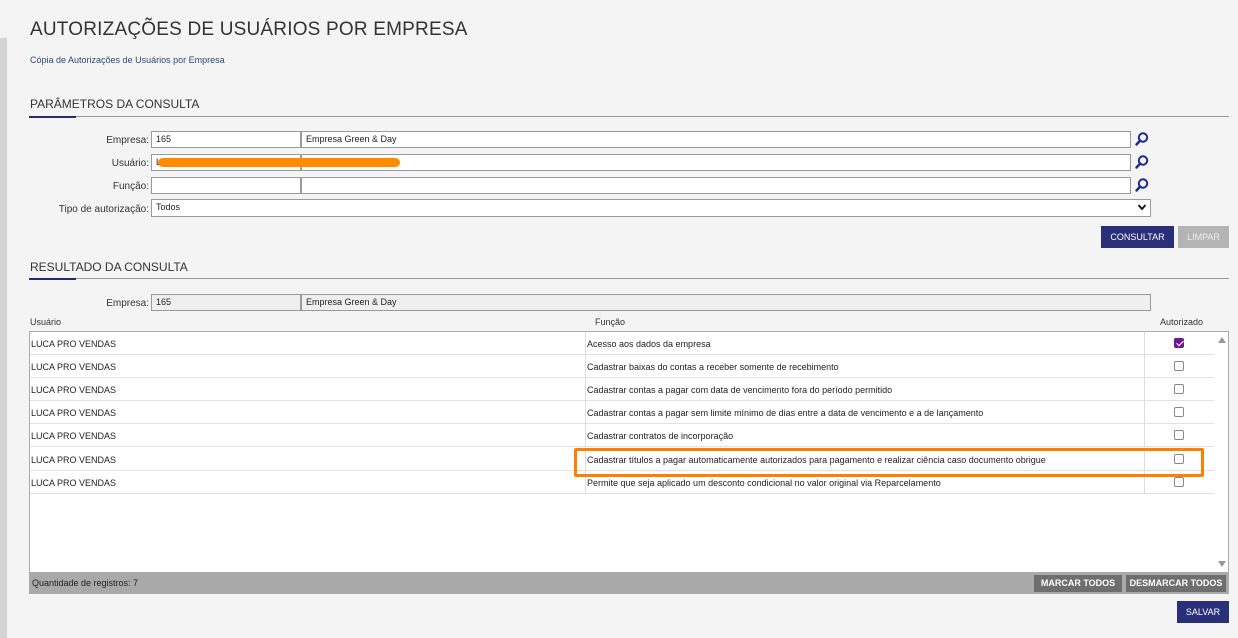 The image size is (1238, 638). What do you see at coordinates (103, 209) in the screenshot?
I see `tipo-autorizacao-label: Tipo de autorização:` at bounding box center [103, 209].